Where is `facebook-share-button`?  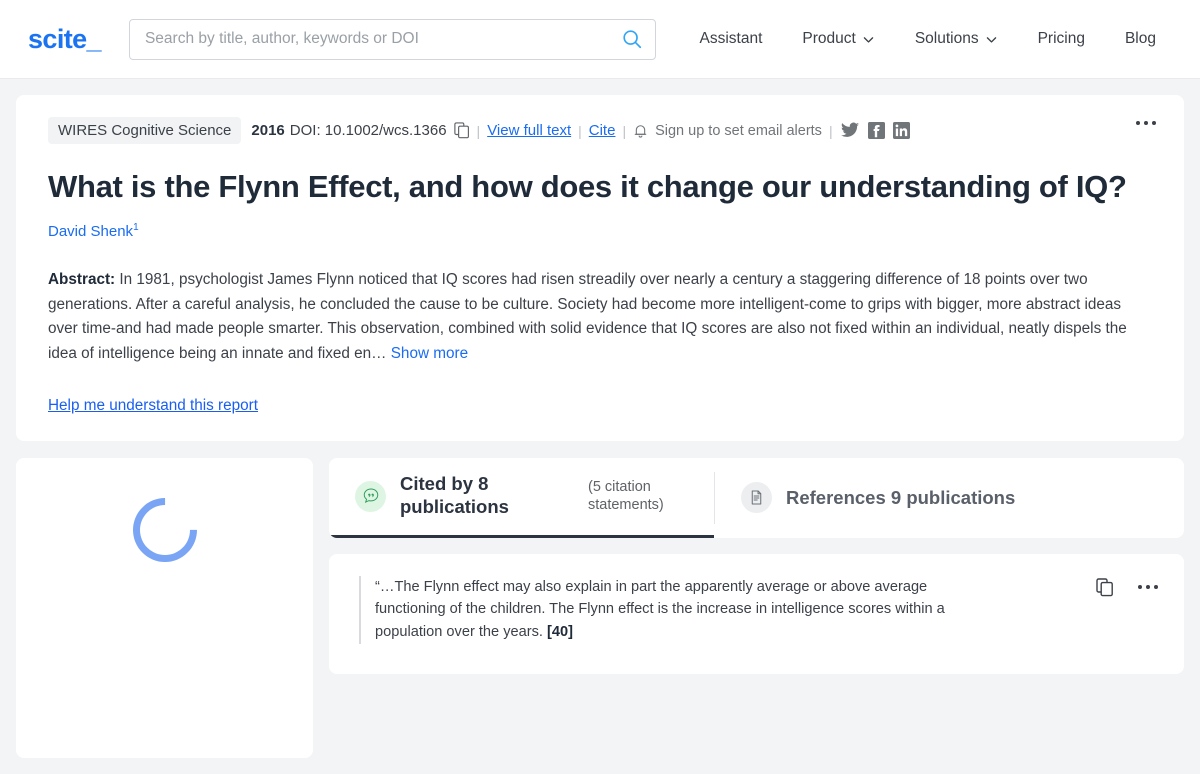
facebook-share-button is located at coordinates (876, 130).